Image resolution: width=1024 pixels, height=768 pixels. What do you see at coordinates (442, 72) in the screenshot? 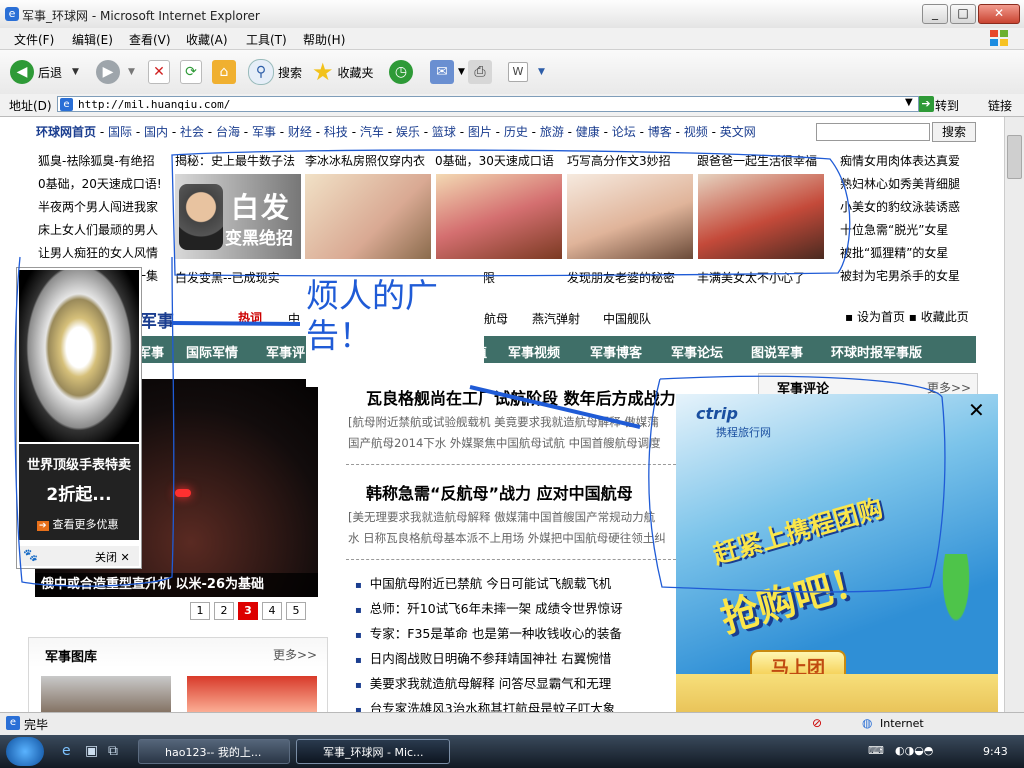
I see `mail-icon: ✉` at bounding box center [442, 72].